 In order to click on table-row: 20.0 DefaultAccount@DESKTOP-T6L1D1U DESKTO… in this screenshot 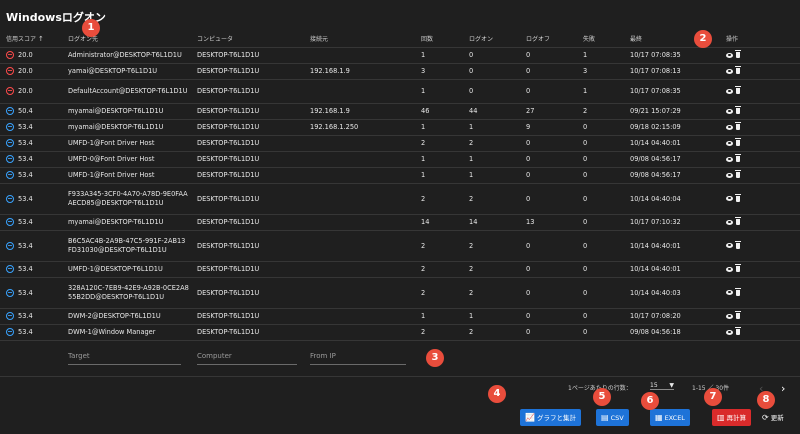, I will do `click(400, 91)`.